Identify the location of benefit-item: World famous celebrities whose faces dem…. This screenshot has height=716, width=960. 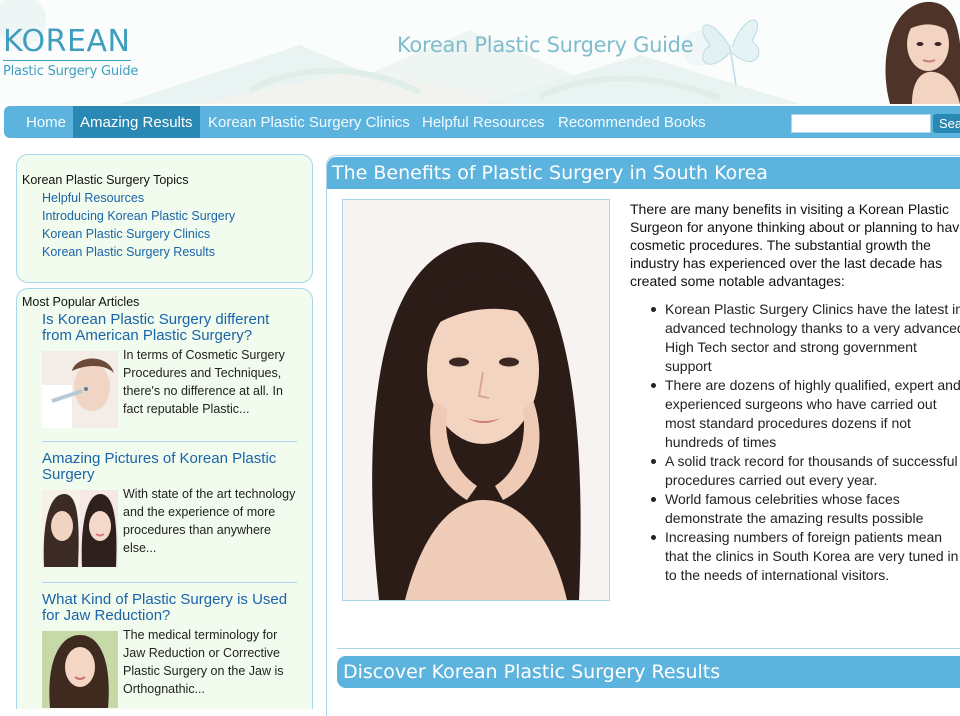
(805, 509).